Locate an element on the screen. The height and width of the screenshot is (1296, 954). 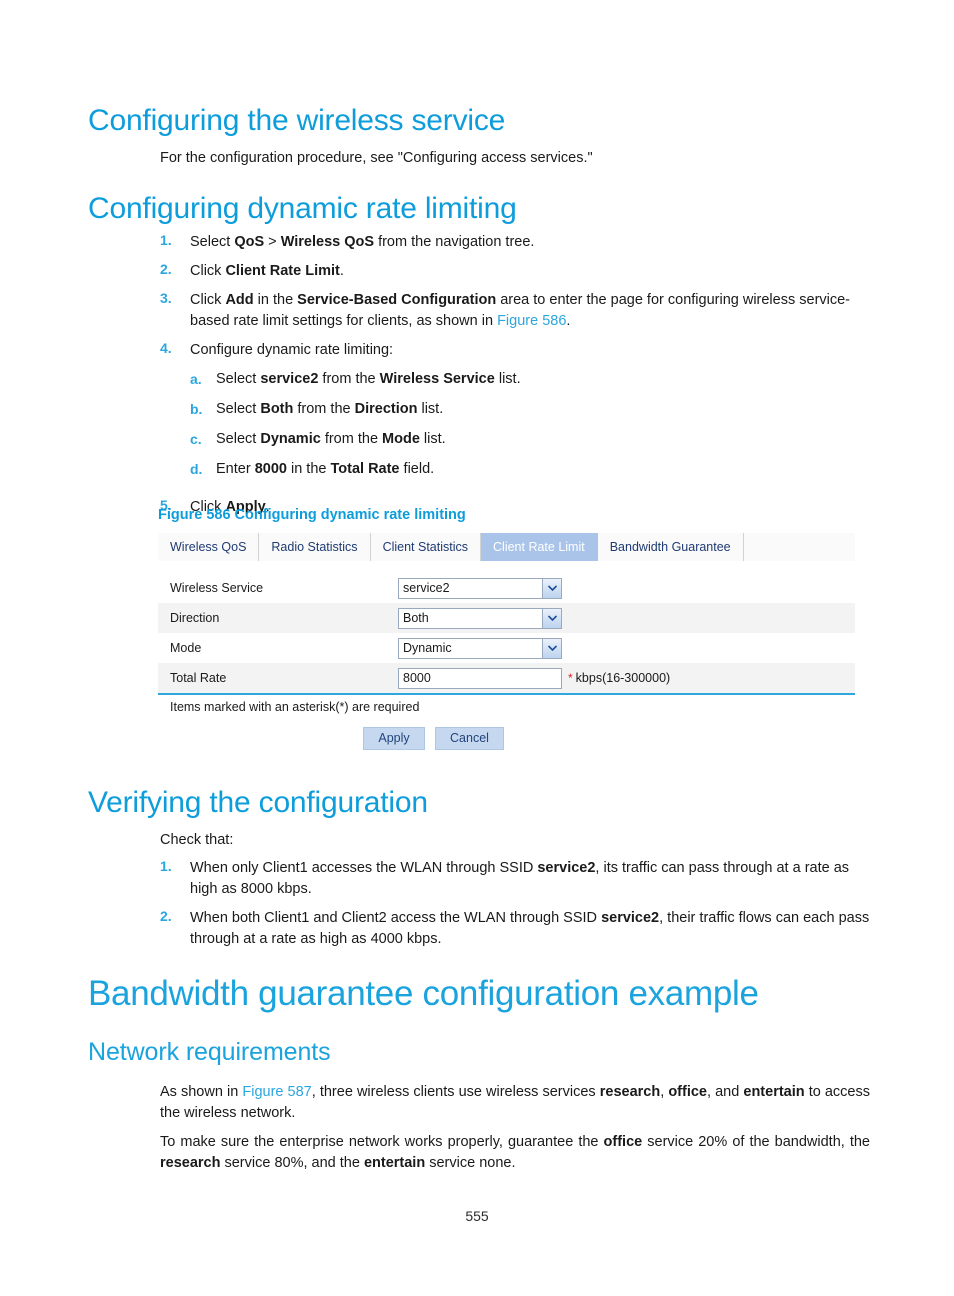
text-run: , and is located at coordinates (725, 1092).